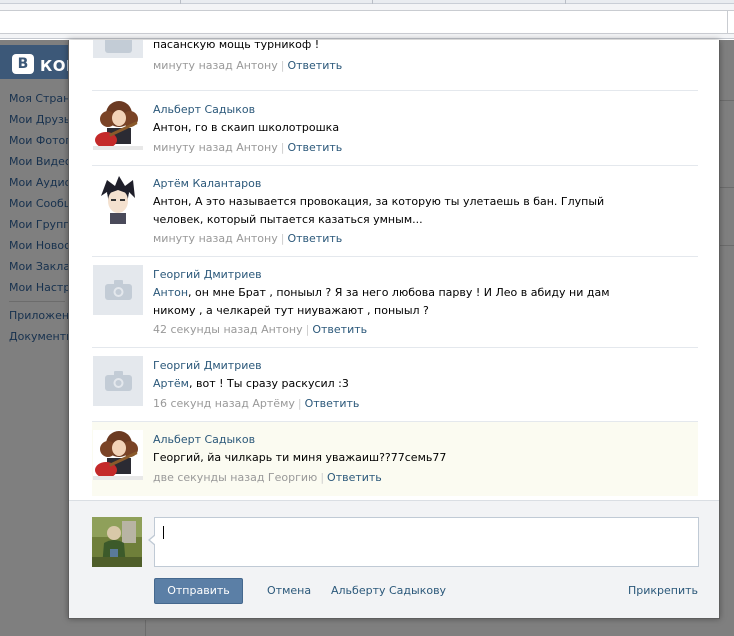 The width and height of the screenshot is (734, 636). What do you see at coordinates (289, 590) in the screenshot?
I see `cancel-link: Отмена` at bounding box center [289, 590].